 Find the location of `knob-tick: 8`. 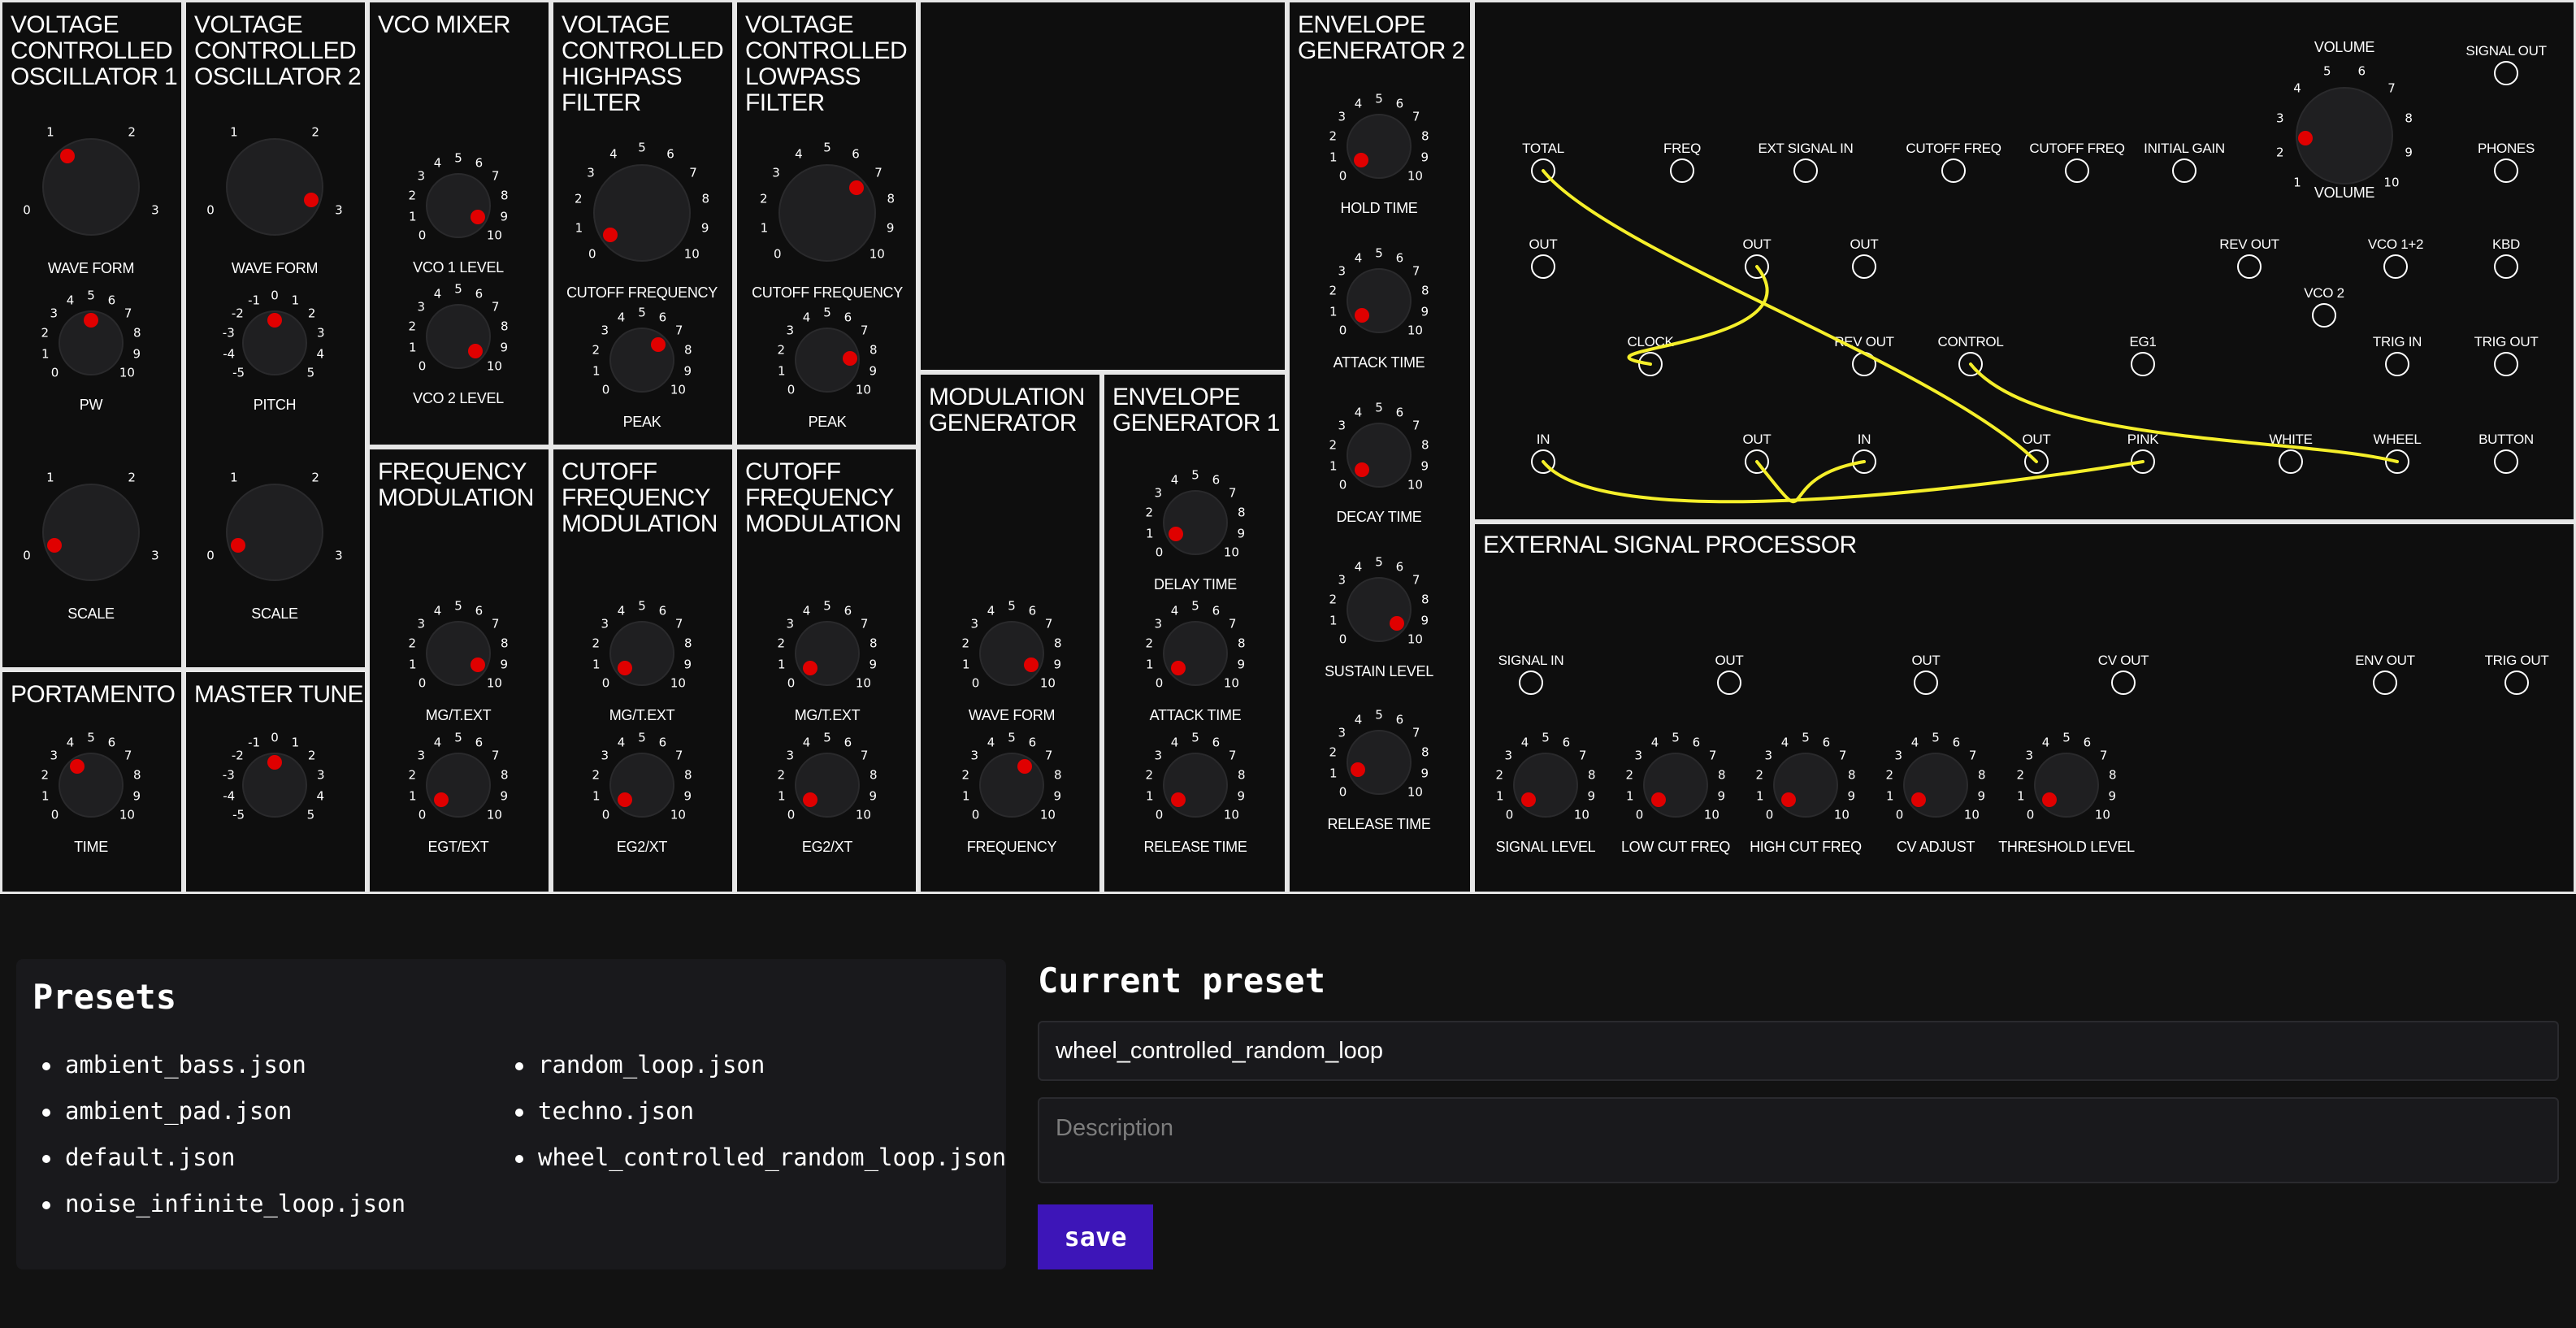

knob-tick: 8 is located at coordinates (1241, 512).